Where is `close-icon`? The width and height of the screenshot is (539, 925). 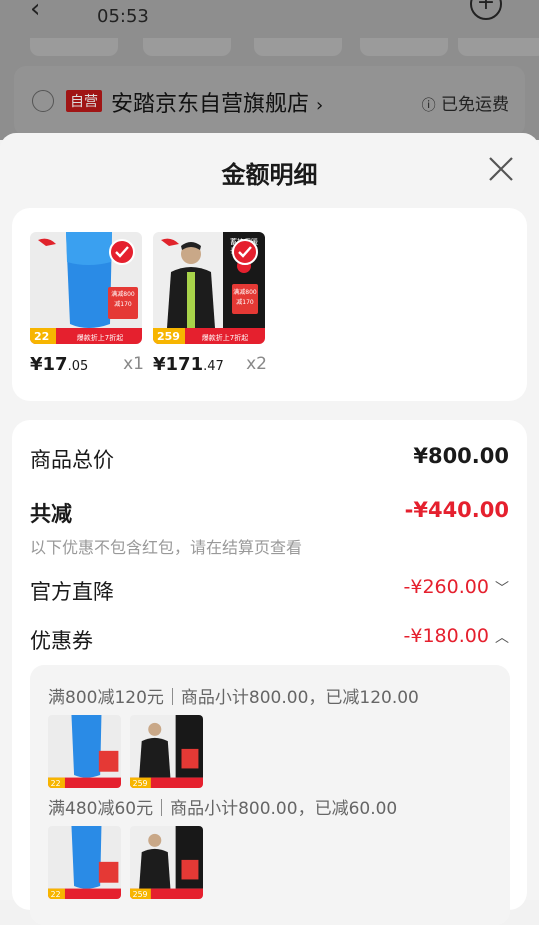
close-icon is located at coordinates (501, 169).